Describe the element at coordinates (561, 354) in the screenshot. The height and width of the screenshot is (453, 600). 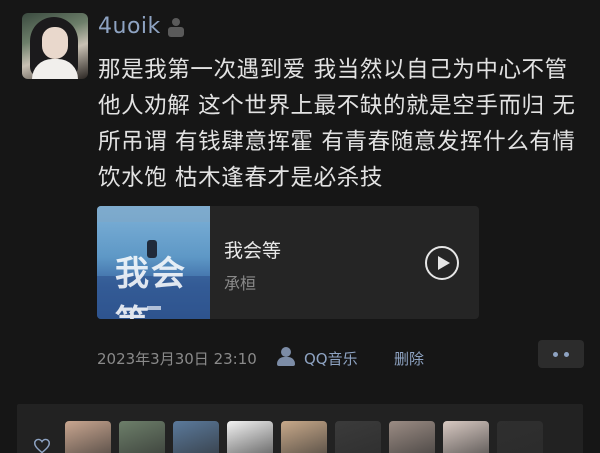
I see `more-options-button` at that location.